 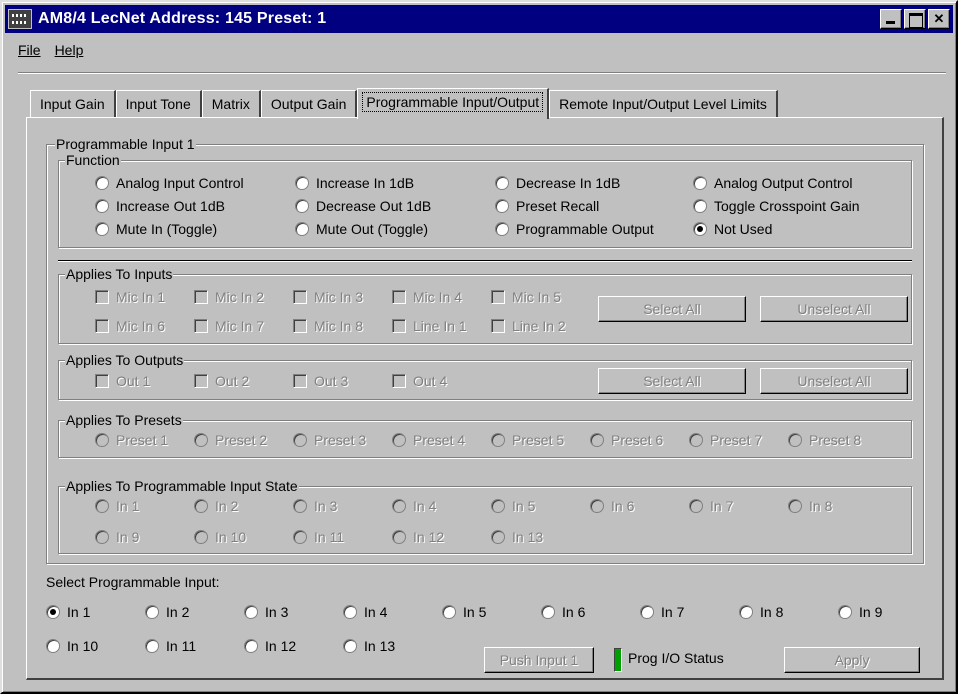 I want to click on select-input-radio-in-9: In 9, so click(x=860, y=612).